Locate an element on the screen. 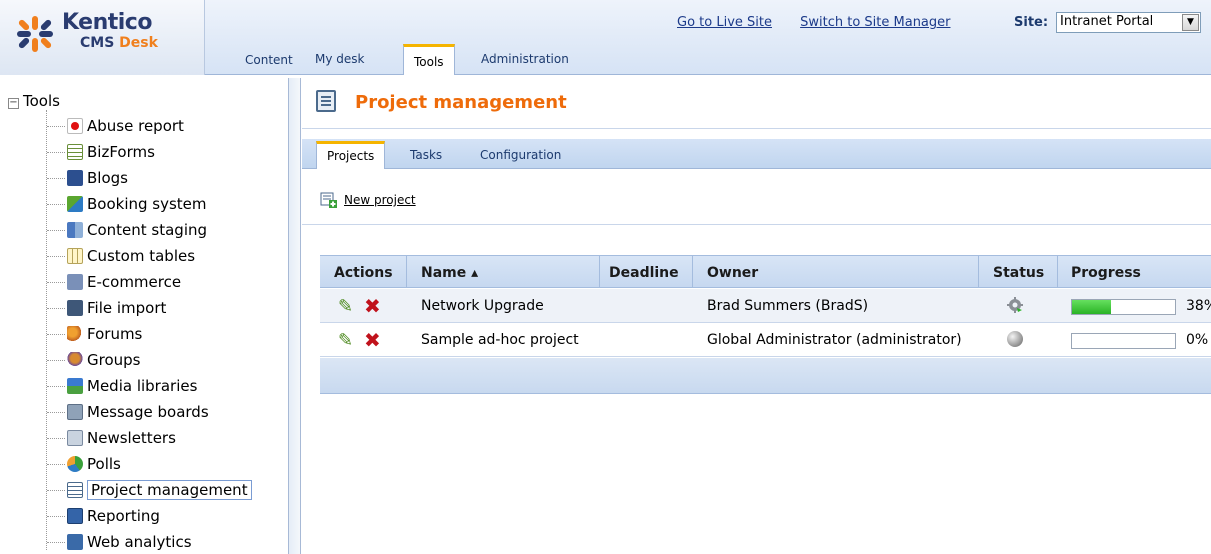  divider is located at coordinates (756, 224).